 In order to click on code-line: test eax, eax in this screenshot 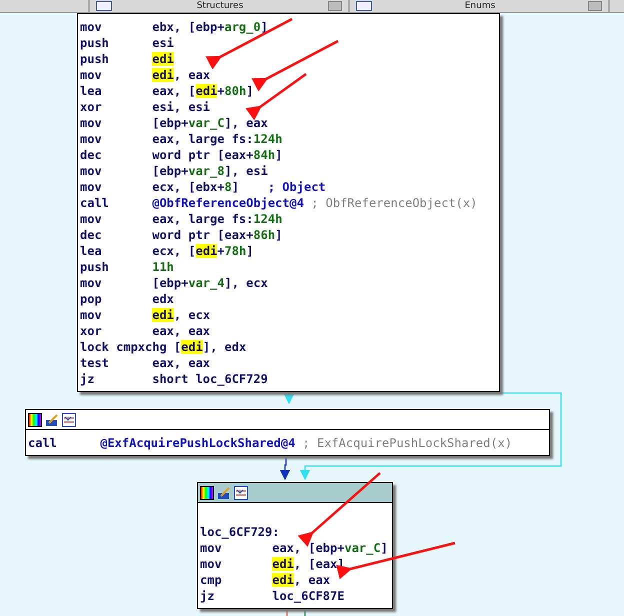, I will do `click(146, 363)`.